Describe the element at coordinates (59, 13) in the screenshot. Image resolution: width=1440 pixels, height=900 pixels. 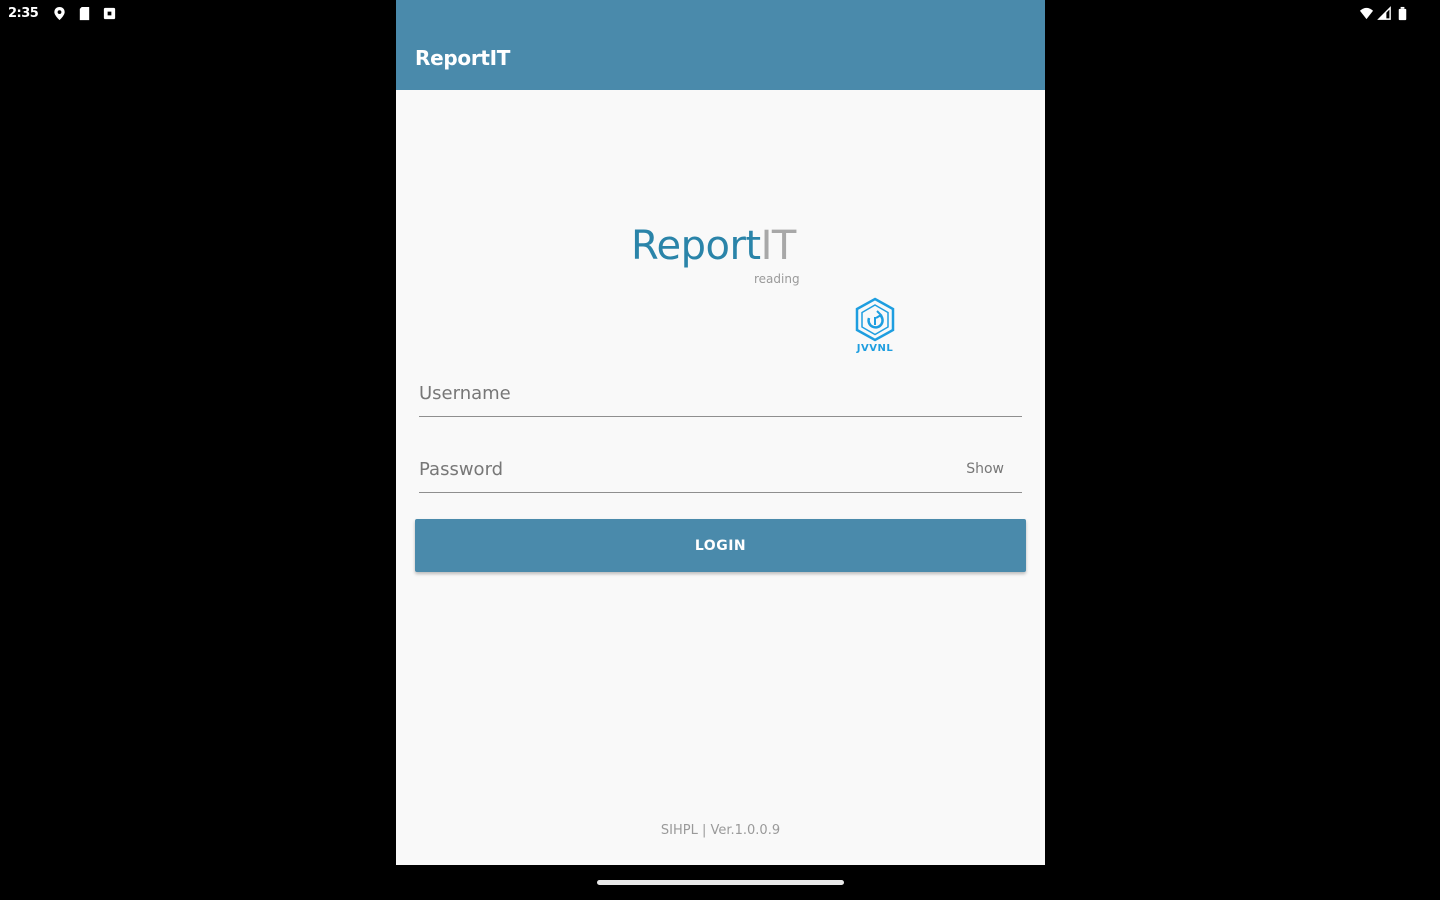
I see `location-icon` at that location.